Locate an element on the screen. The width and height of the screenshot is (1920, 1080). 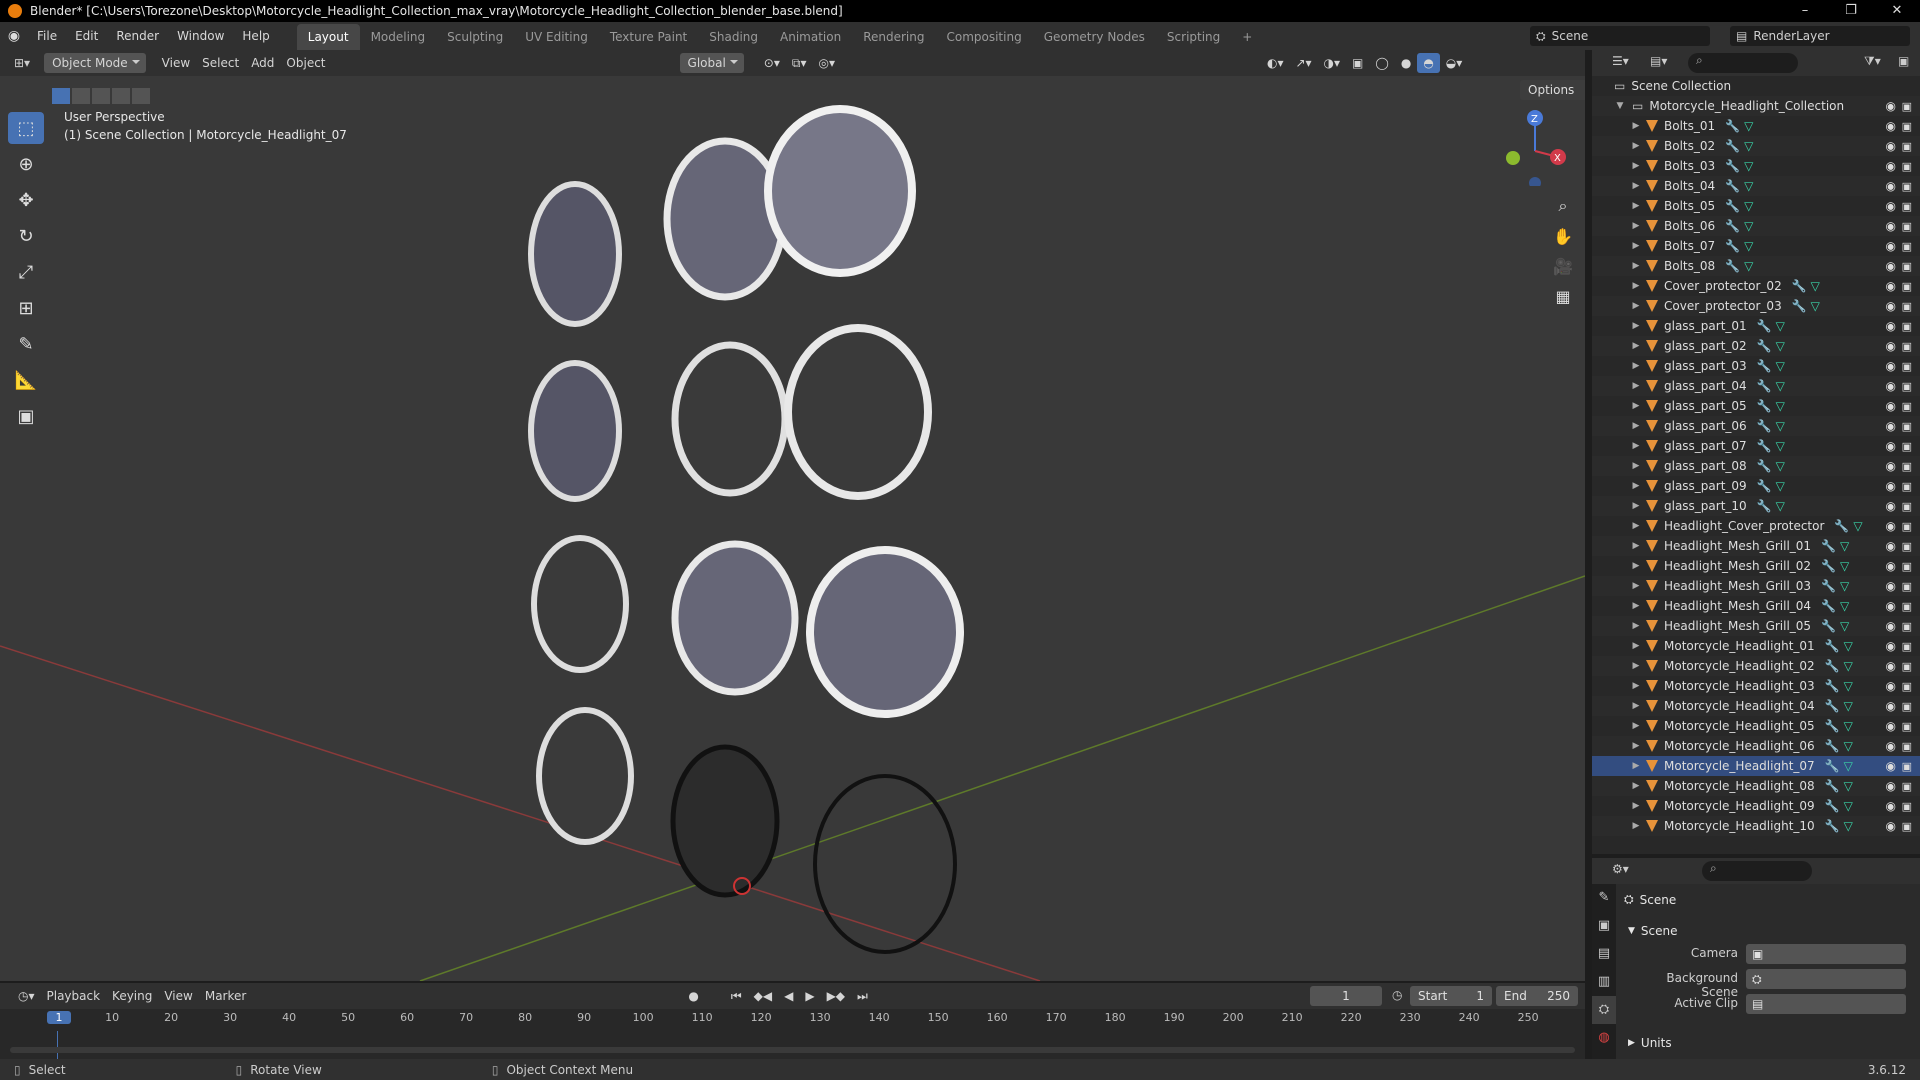
tab-compositing: Compositing is located at coordinates (983, 37).